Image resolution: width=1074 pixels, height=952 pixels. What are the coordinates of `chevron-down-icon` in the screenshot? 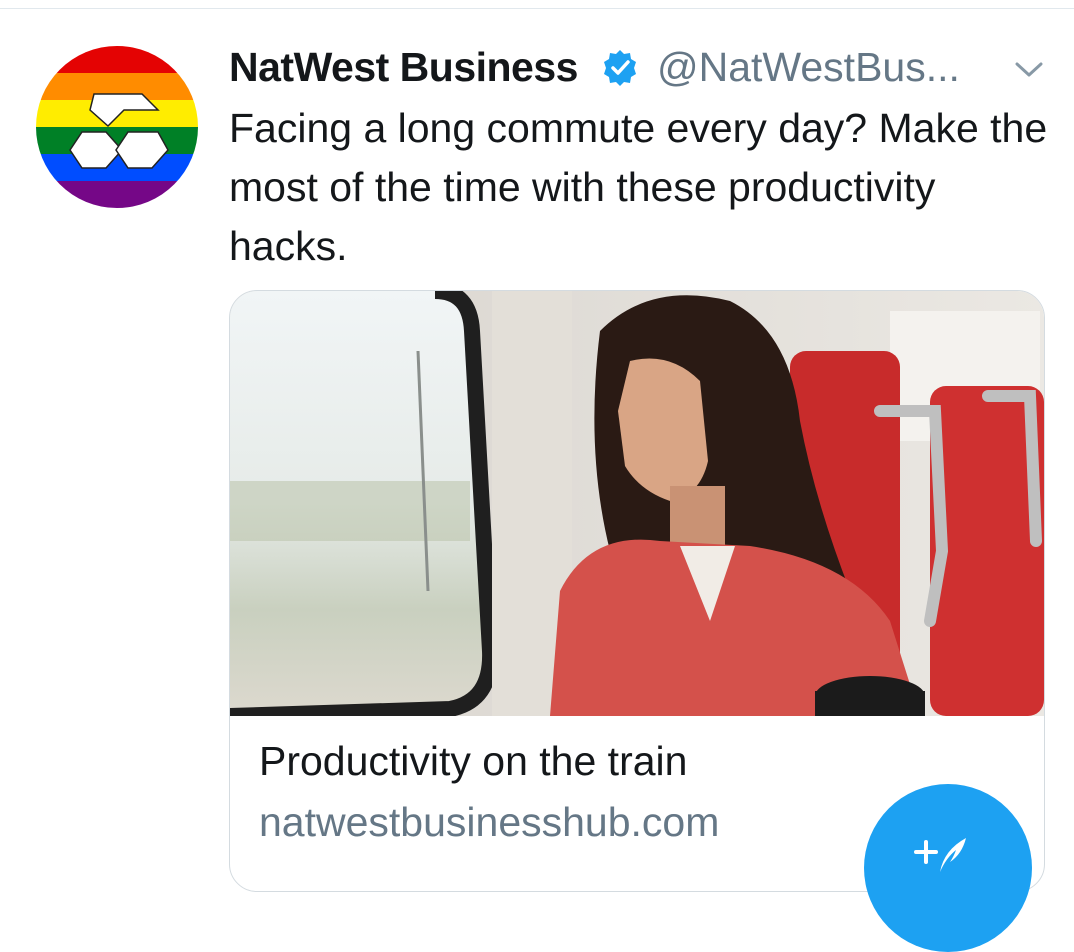 It's located at (1029, 70).